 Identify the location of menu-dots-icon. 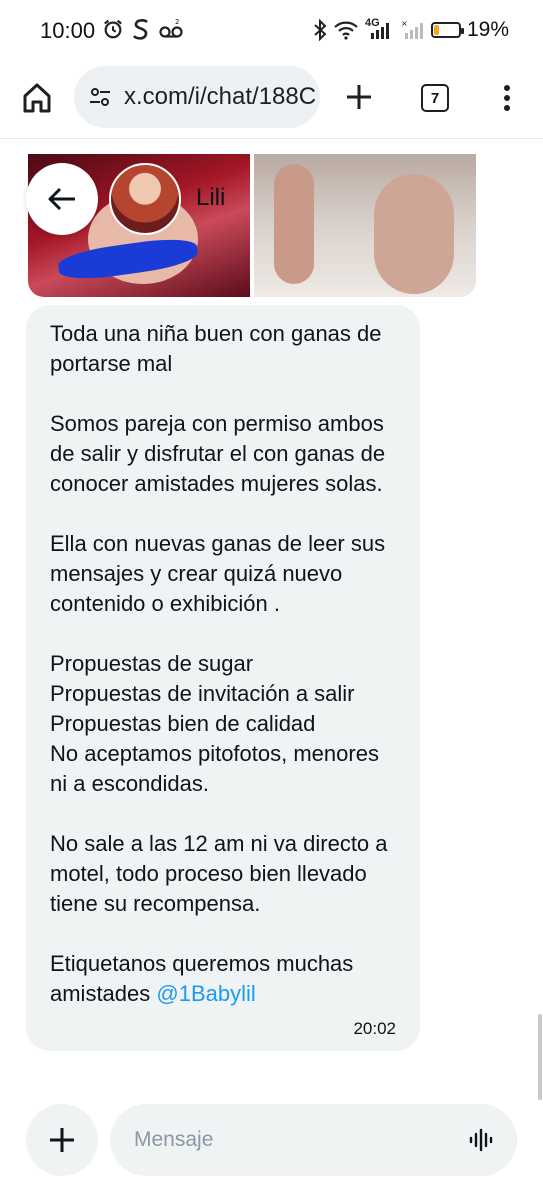
(507, 98).